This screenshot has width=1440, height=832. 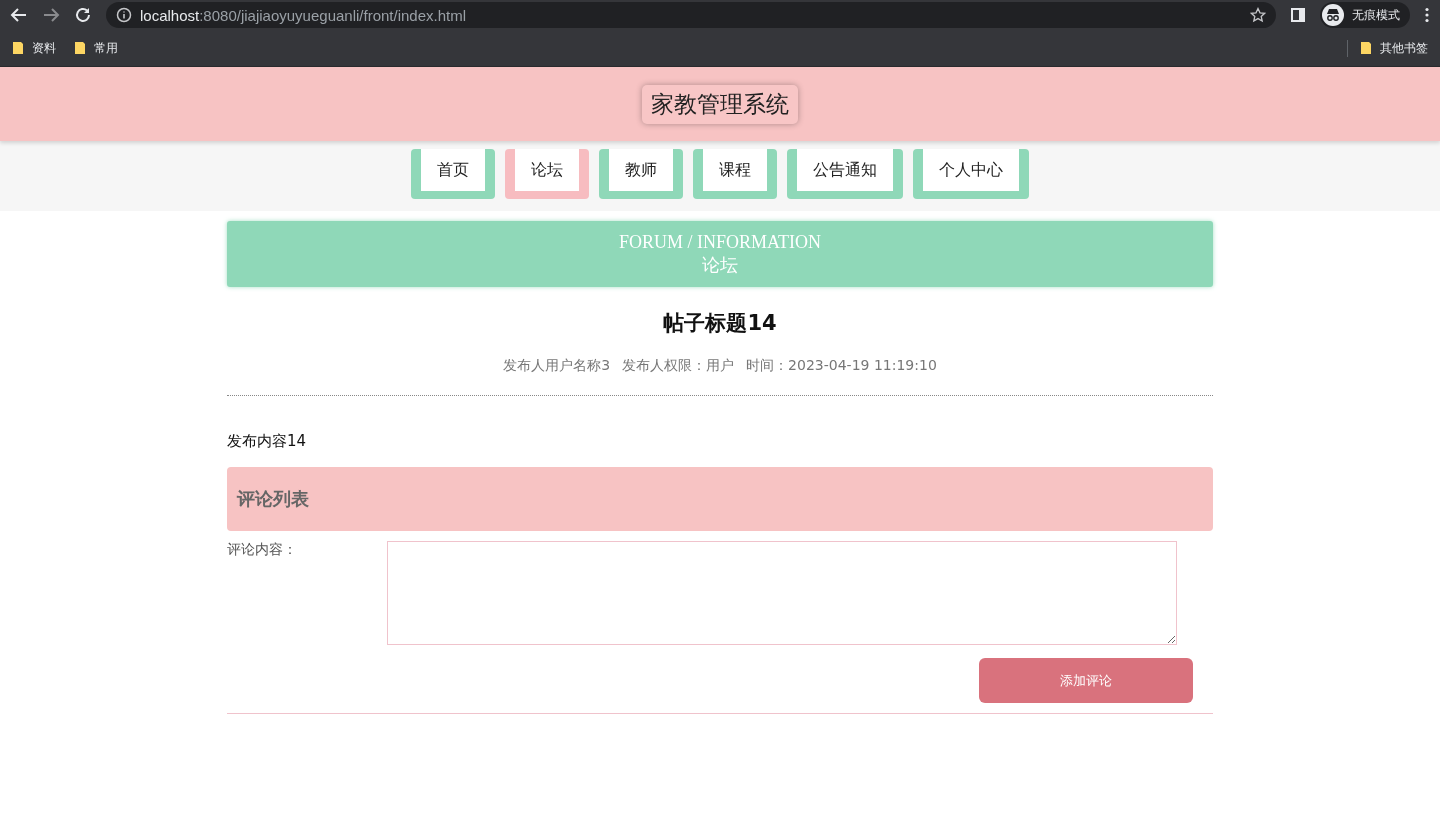 What do you see at coordinates (971, 174) in the screenshot?
I see `nav-tab: 个人中心` at bounding box center [971, 174].